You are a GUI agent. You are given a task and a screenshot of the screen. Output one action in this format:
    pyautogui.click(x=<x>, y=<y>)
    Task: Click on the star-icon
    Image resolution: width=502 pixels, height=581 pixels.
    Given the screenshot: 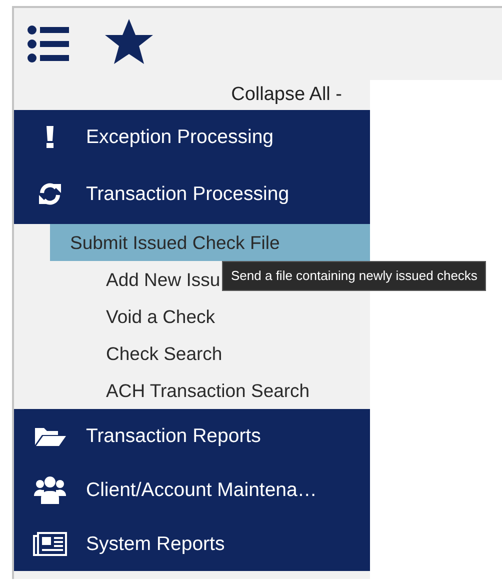 What is the action you would take?
    pyautogui.click(x=129, y=42)
    